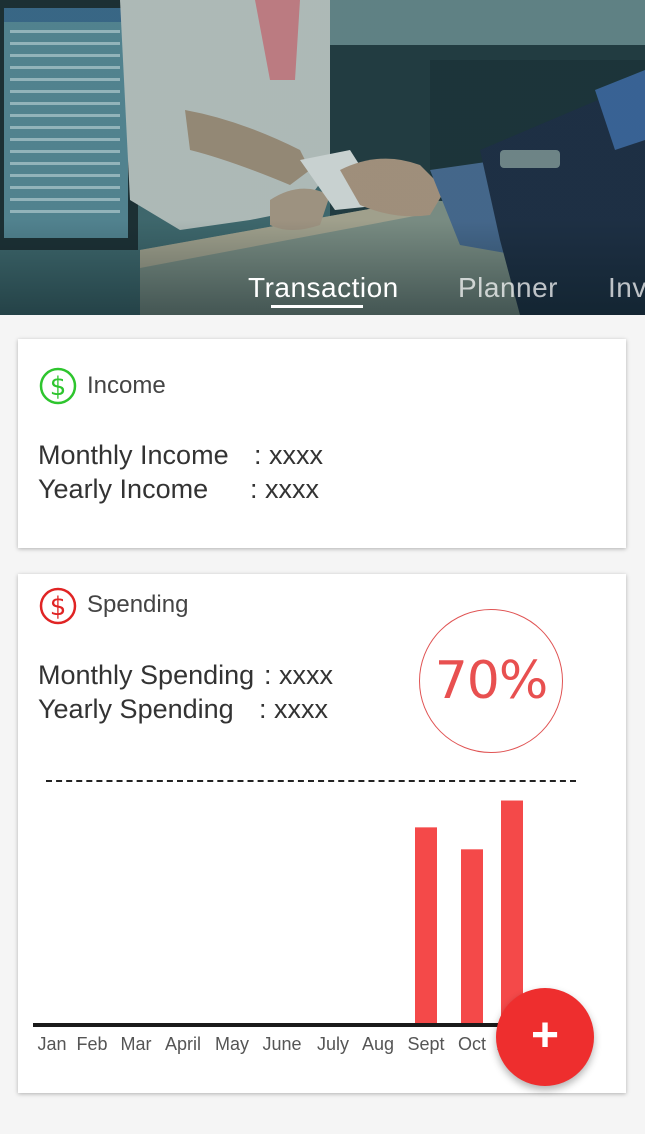 The width and height of the screenshot is (645, 1134). Describe the element at coordinates (133, 455) in the screenshot. I see `monthly-income-label: Monthly Income` at that location.